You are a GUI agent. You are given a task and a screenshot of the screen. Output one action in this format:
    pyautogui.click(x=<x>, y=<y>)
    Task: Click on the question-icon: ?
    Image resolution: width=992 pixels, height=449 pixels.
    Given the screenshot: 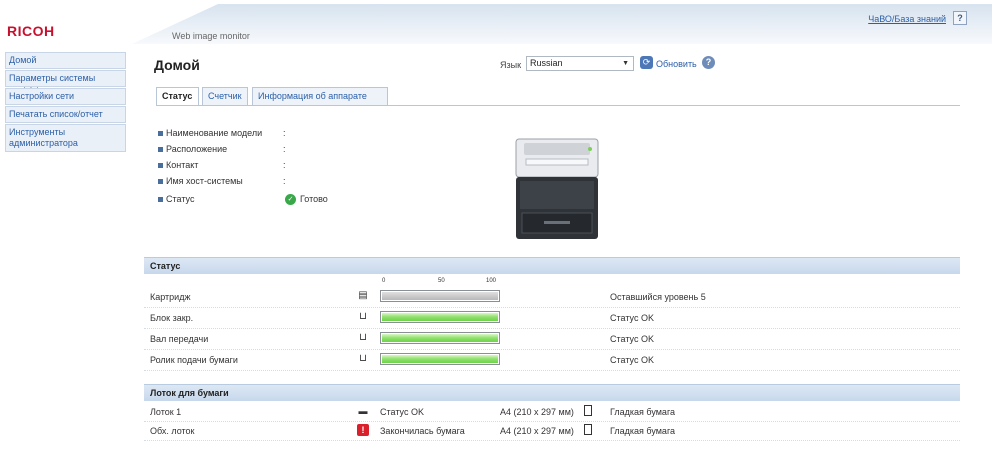 What is the action you would take?
    pyautogui.click(x=708, y=62)
    